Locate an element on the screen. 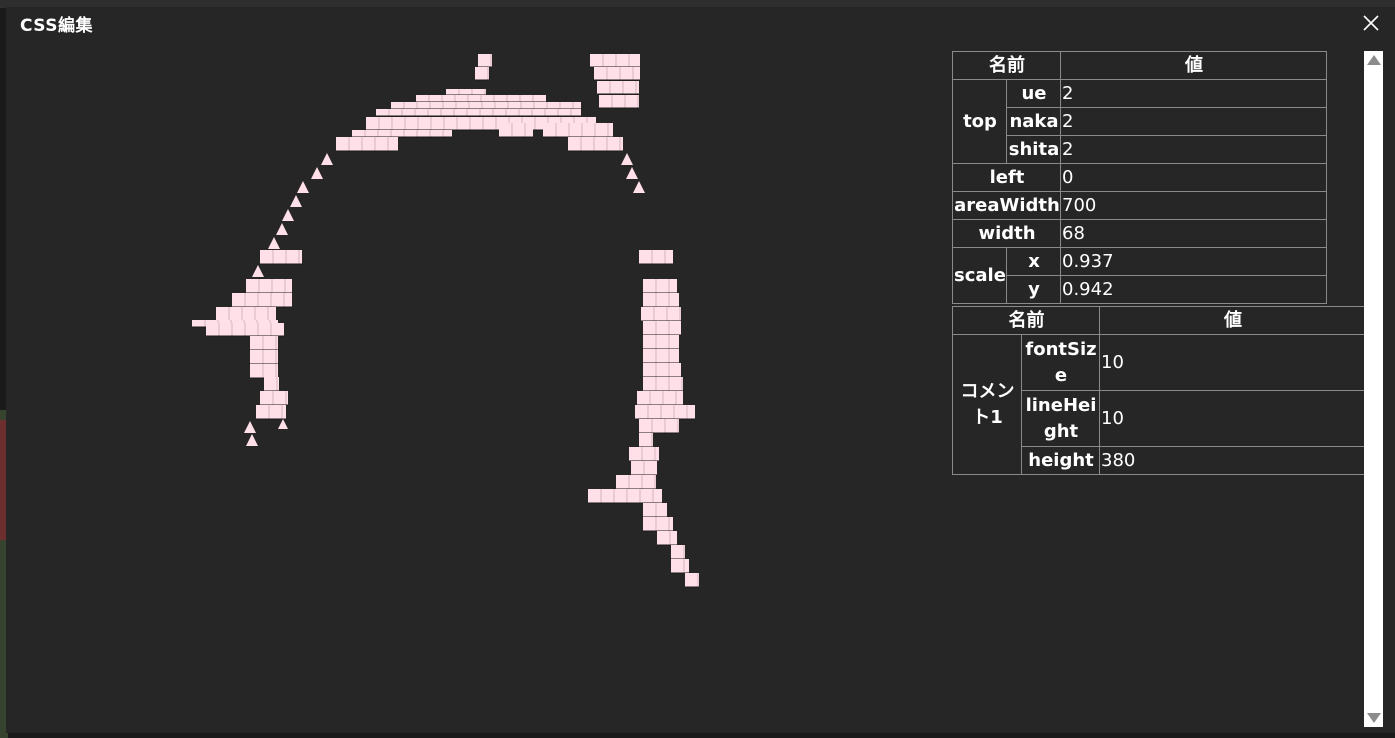 The width and height of the screenshot is (1395, 738). prop-comment1: コメント1 is located at coordinates (987, 404).